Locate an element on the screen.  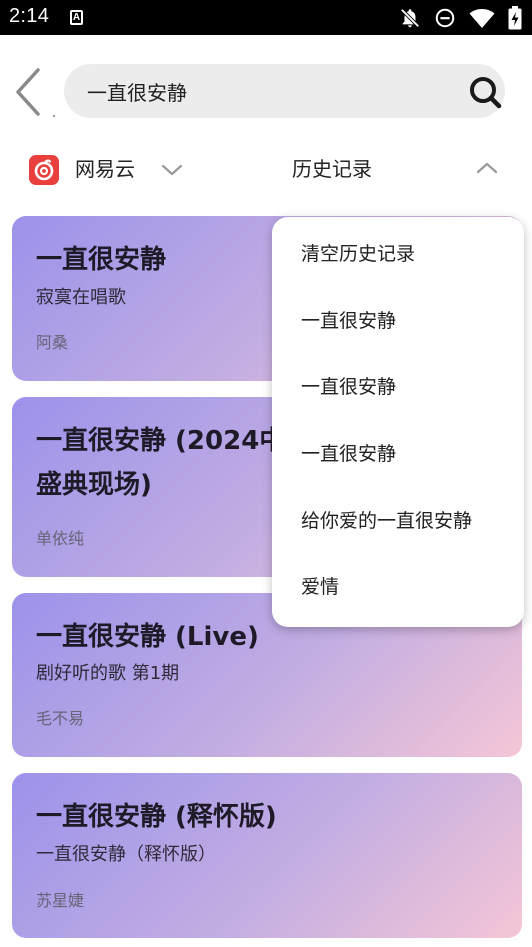
battery-charging-icon is located at coordinates (515, 18).